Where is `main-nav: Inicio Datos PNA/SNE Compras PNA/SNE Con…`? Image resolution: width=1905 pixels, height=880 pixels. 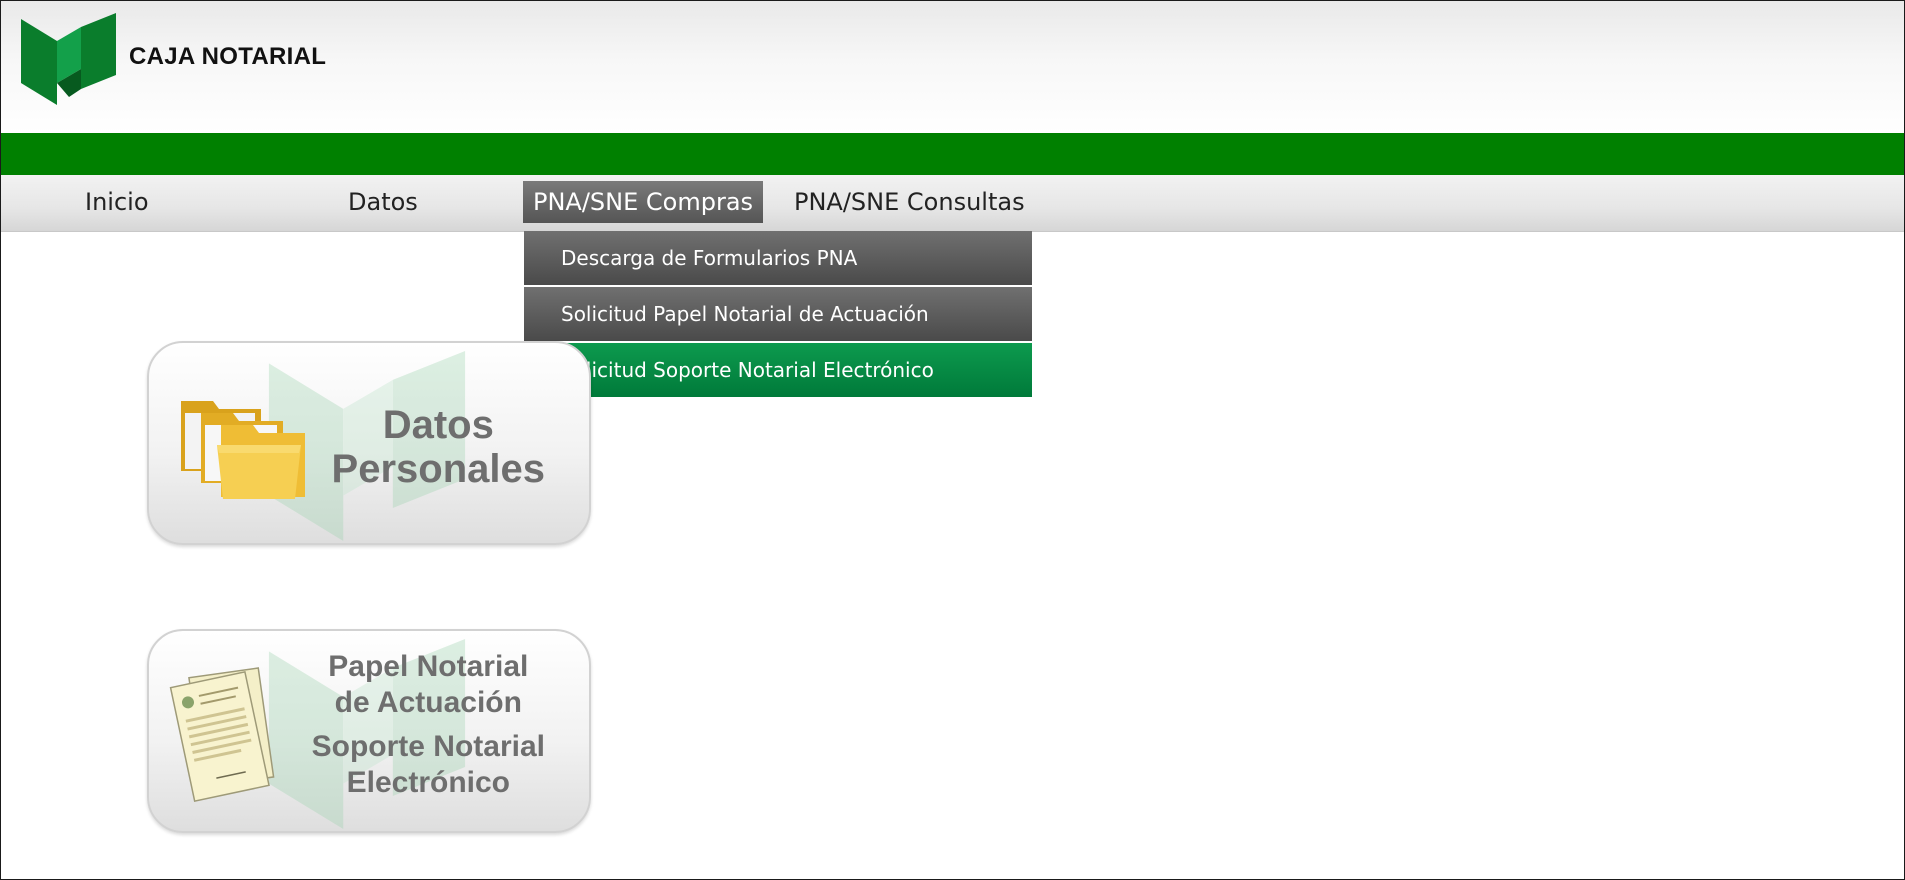
main-nav: Inicio Datos PNA/SNE Compras PNA/SNE Con… is located at coordinates (952, 203).